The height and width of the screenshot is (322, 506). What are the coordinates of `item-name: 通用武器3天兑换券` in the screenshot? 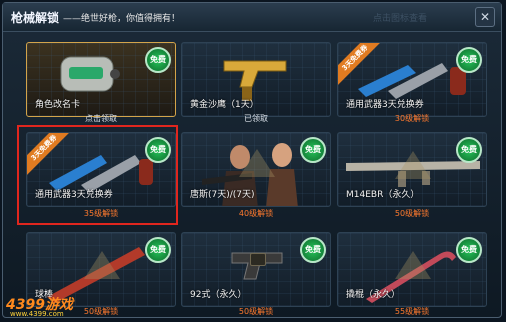 It's located at (385, 105).